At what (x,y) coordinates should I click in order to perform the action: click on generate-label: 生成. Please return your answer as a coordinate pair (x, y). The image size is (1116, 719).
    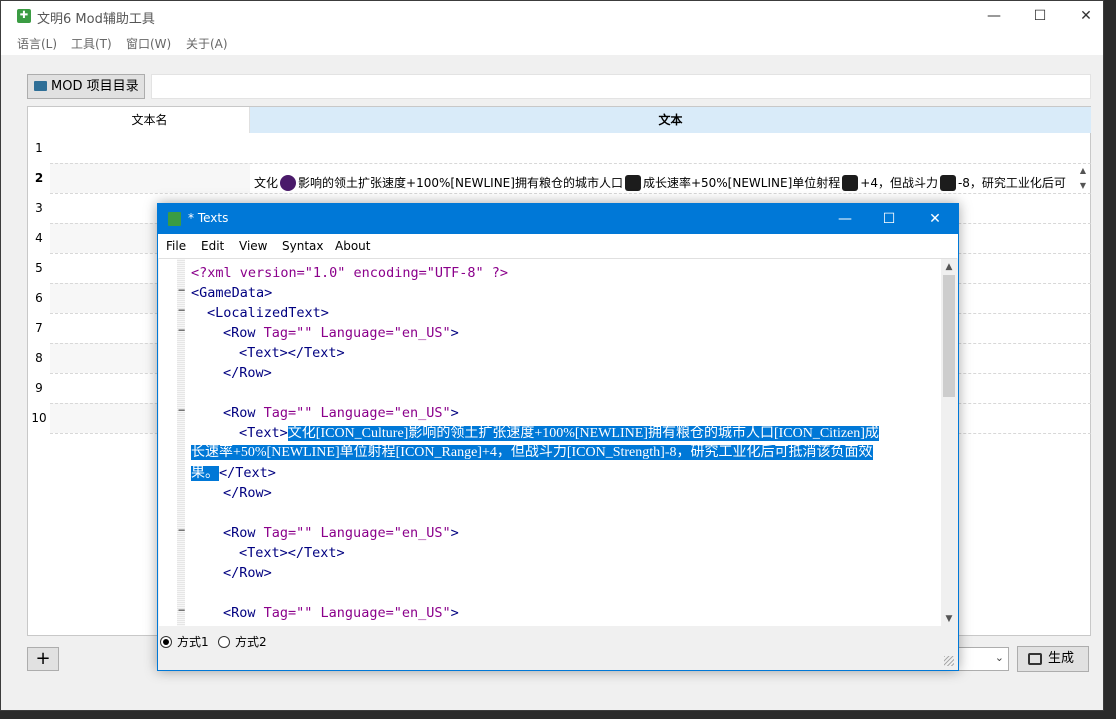
    Looking at the image, I should click on (1061, 658).